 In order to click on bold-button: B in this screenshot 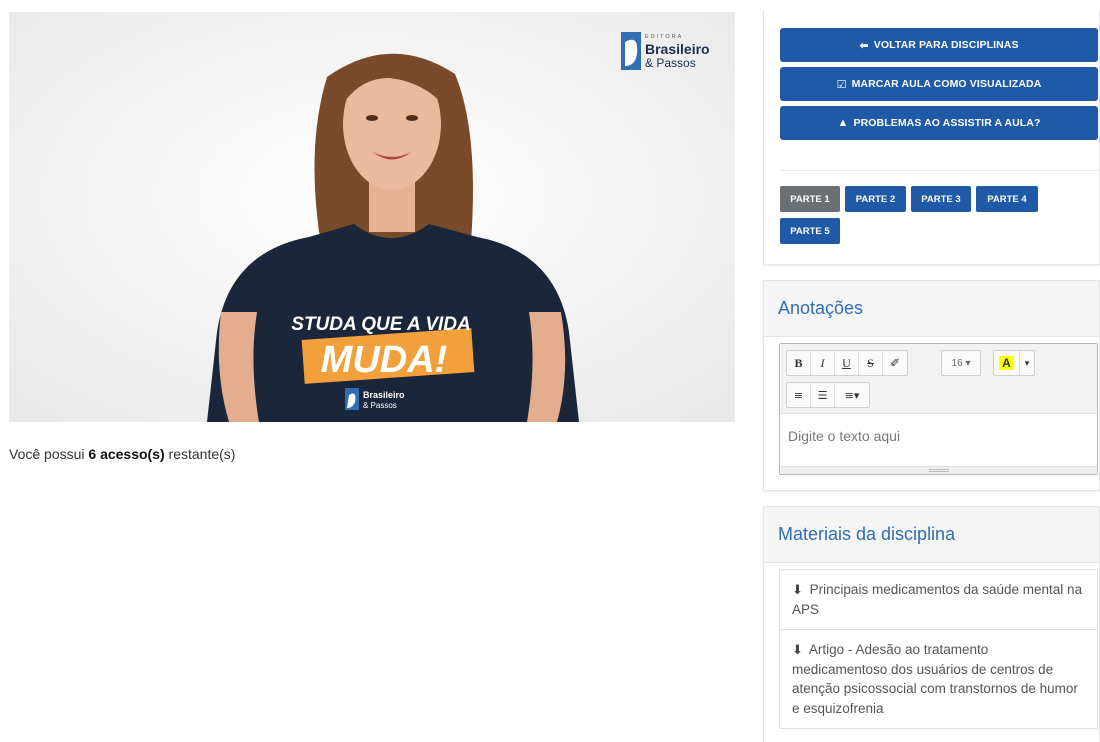, I will do `click(799, 363)`.